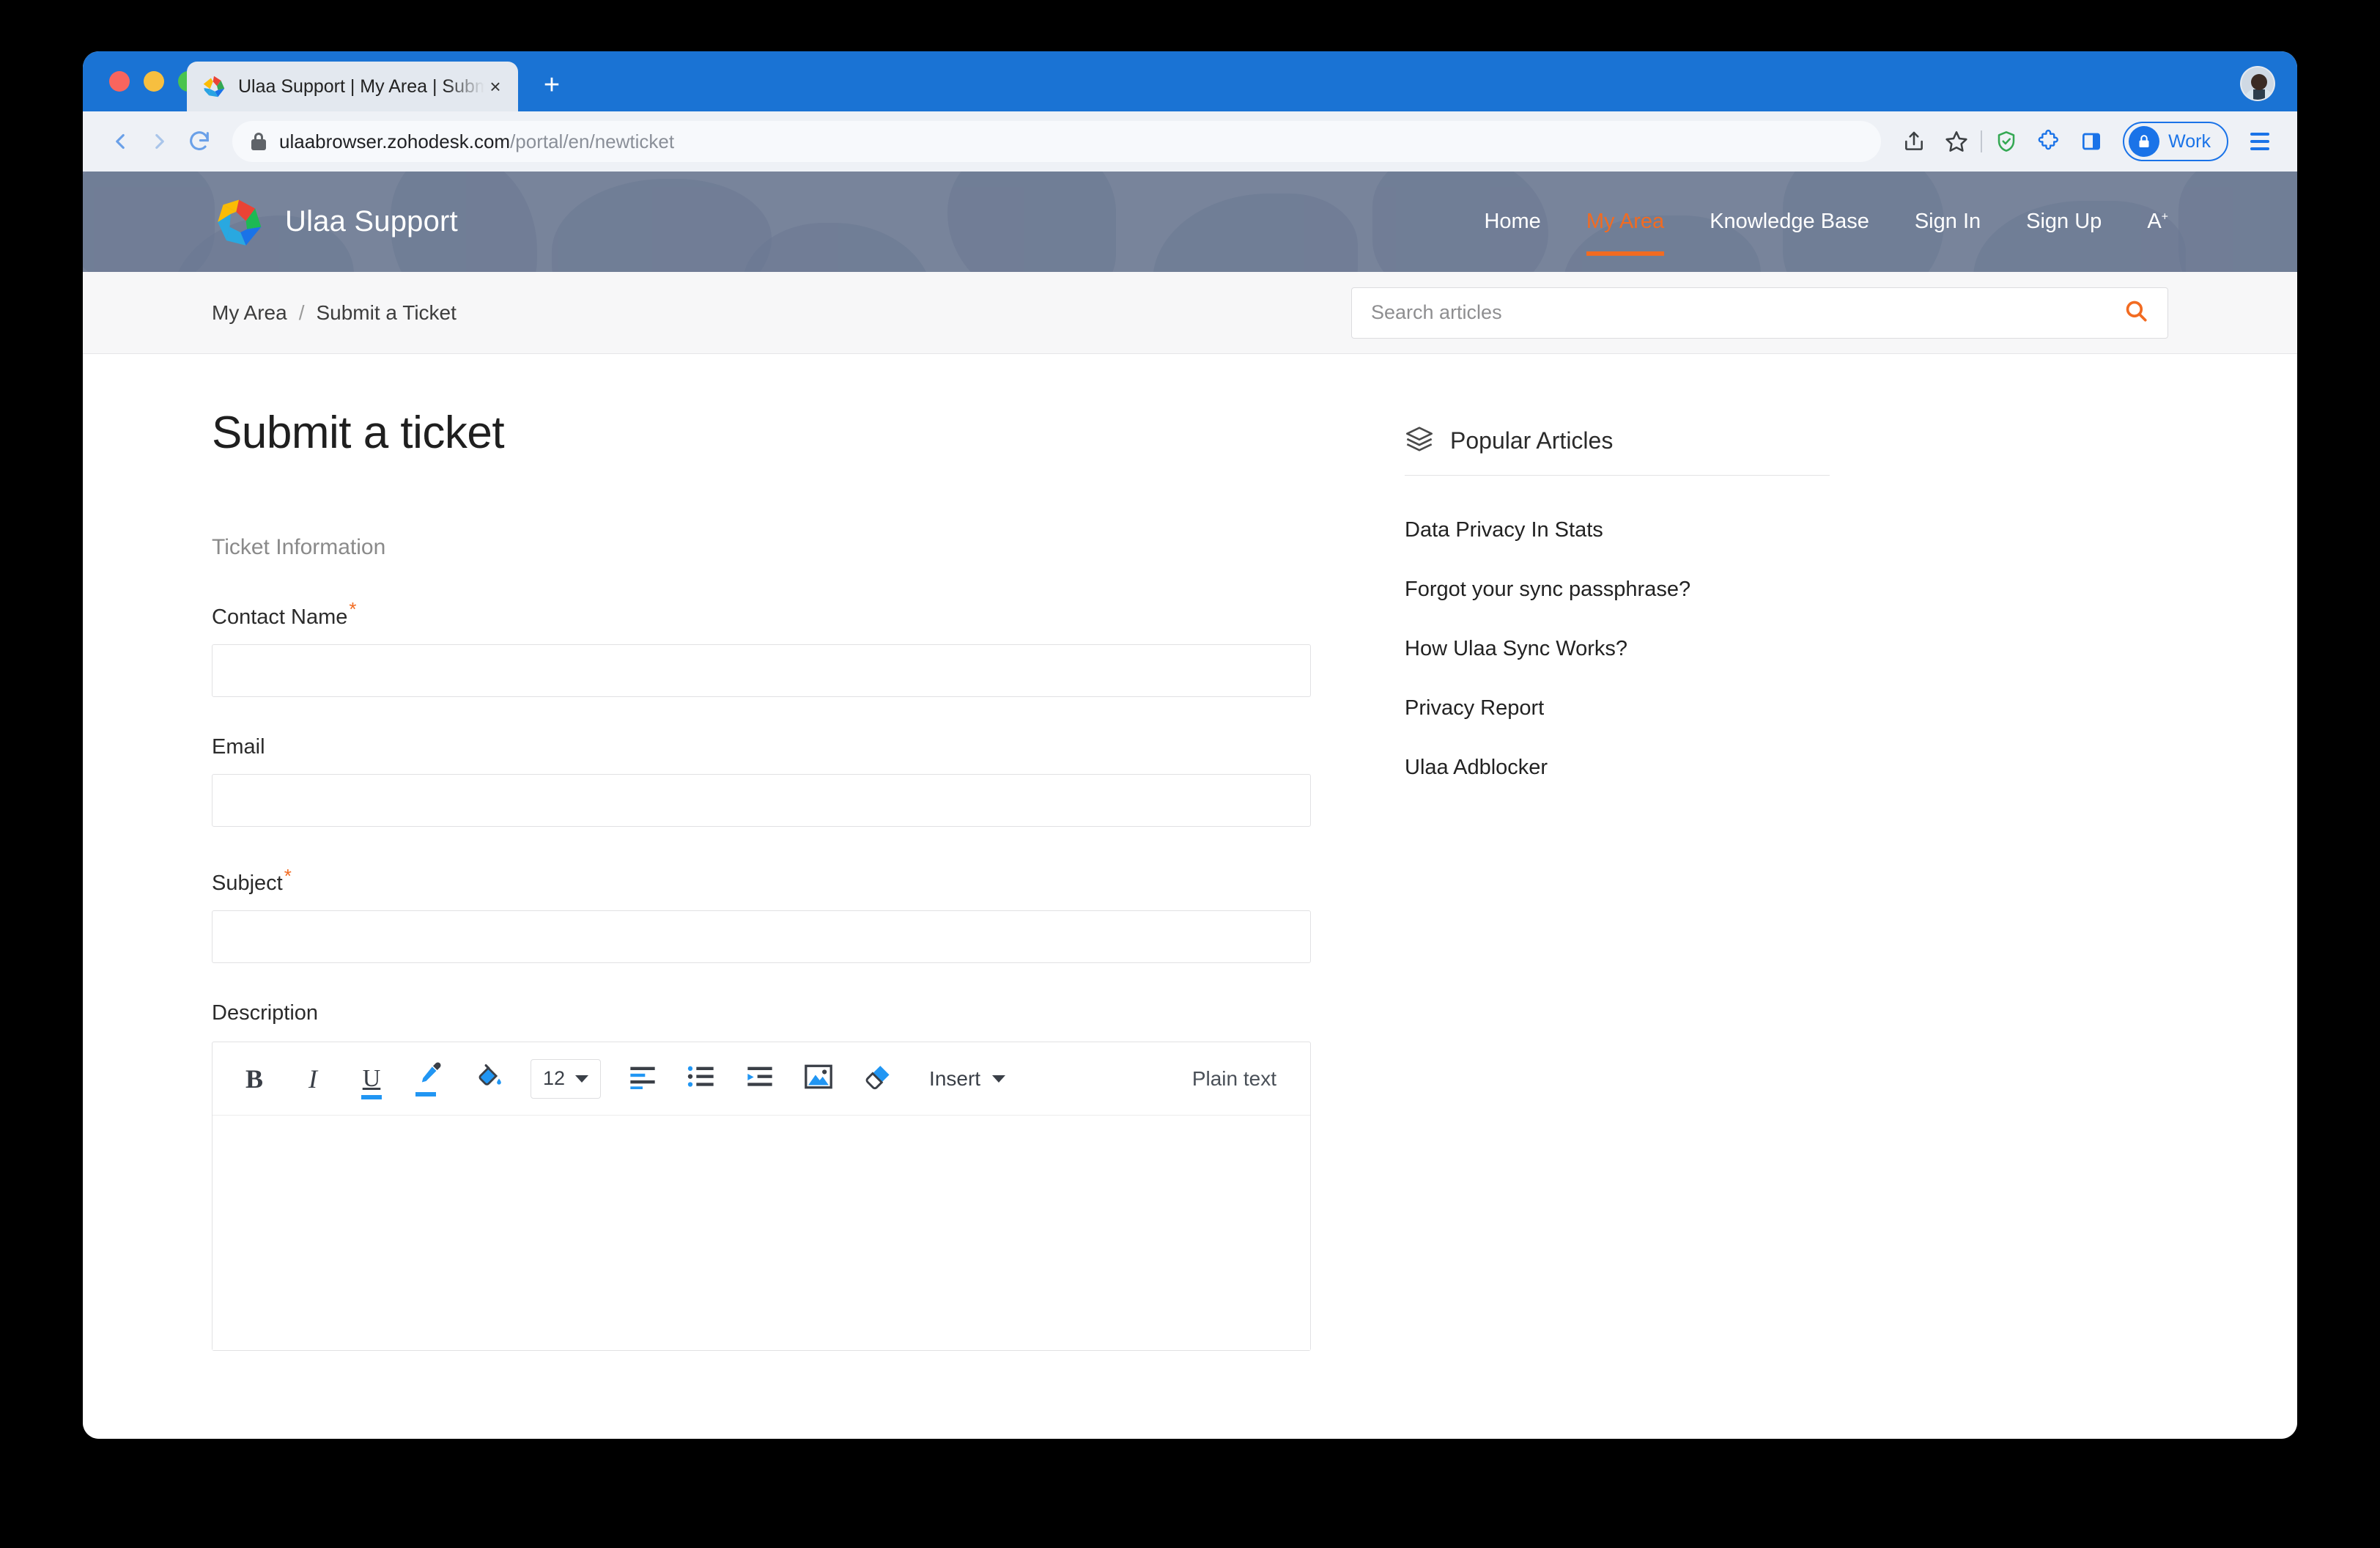  What do you see at coordinates (2164, 217) in the screenshot?
I see `language-sup: +` at bounding box center [2164, 217].